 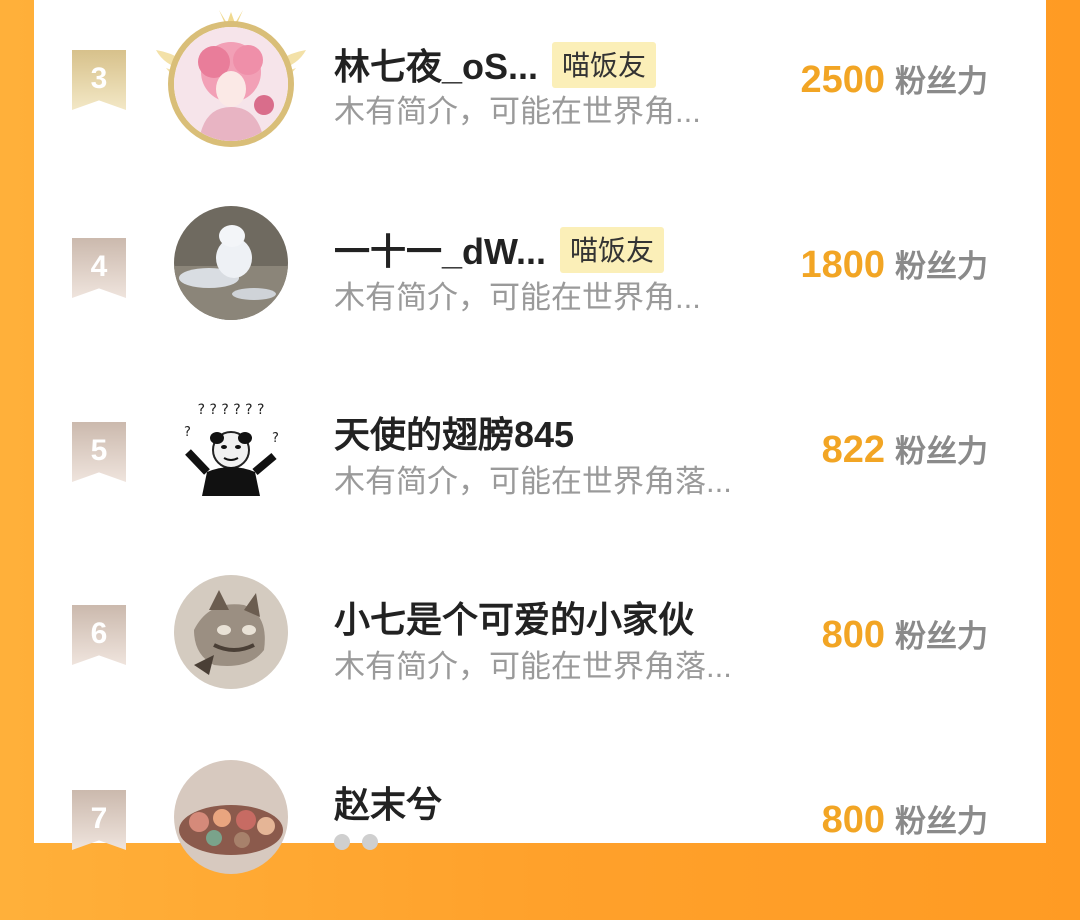 I want to click on avatar: ? ? ? ? ? ? ? ?, so click(x=231, y=449).